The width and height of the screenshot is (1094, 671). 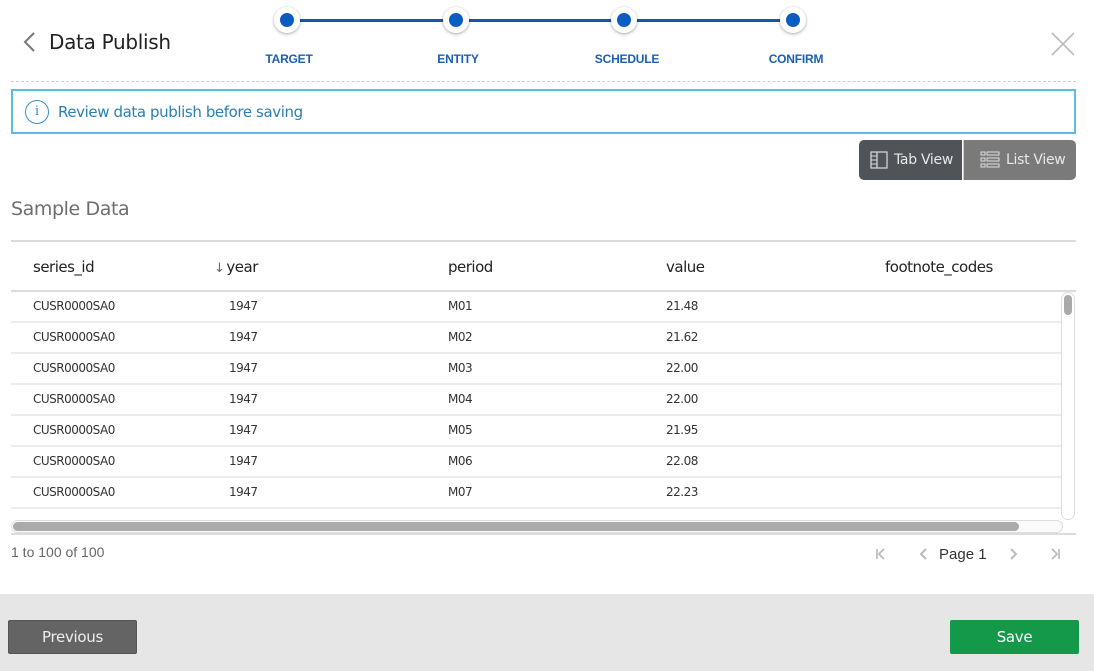 What do you see at coordinates (1036, 160) in the screenshot?
I see `list-view-label: List View` at bounding box center [1036, 160].